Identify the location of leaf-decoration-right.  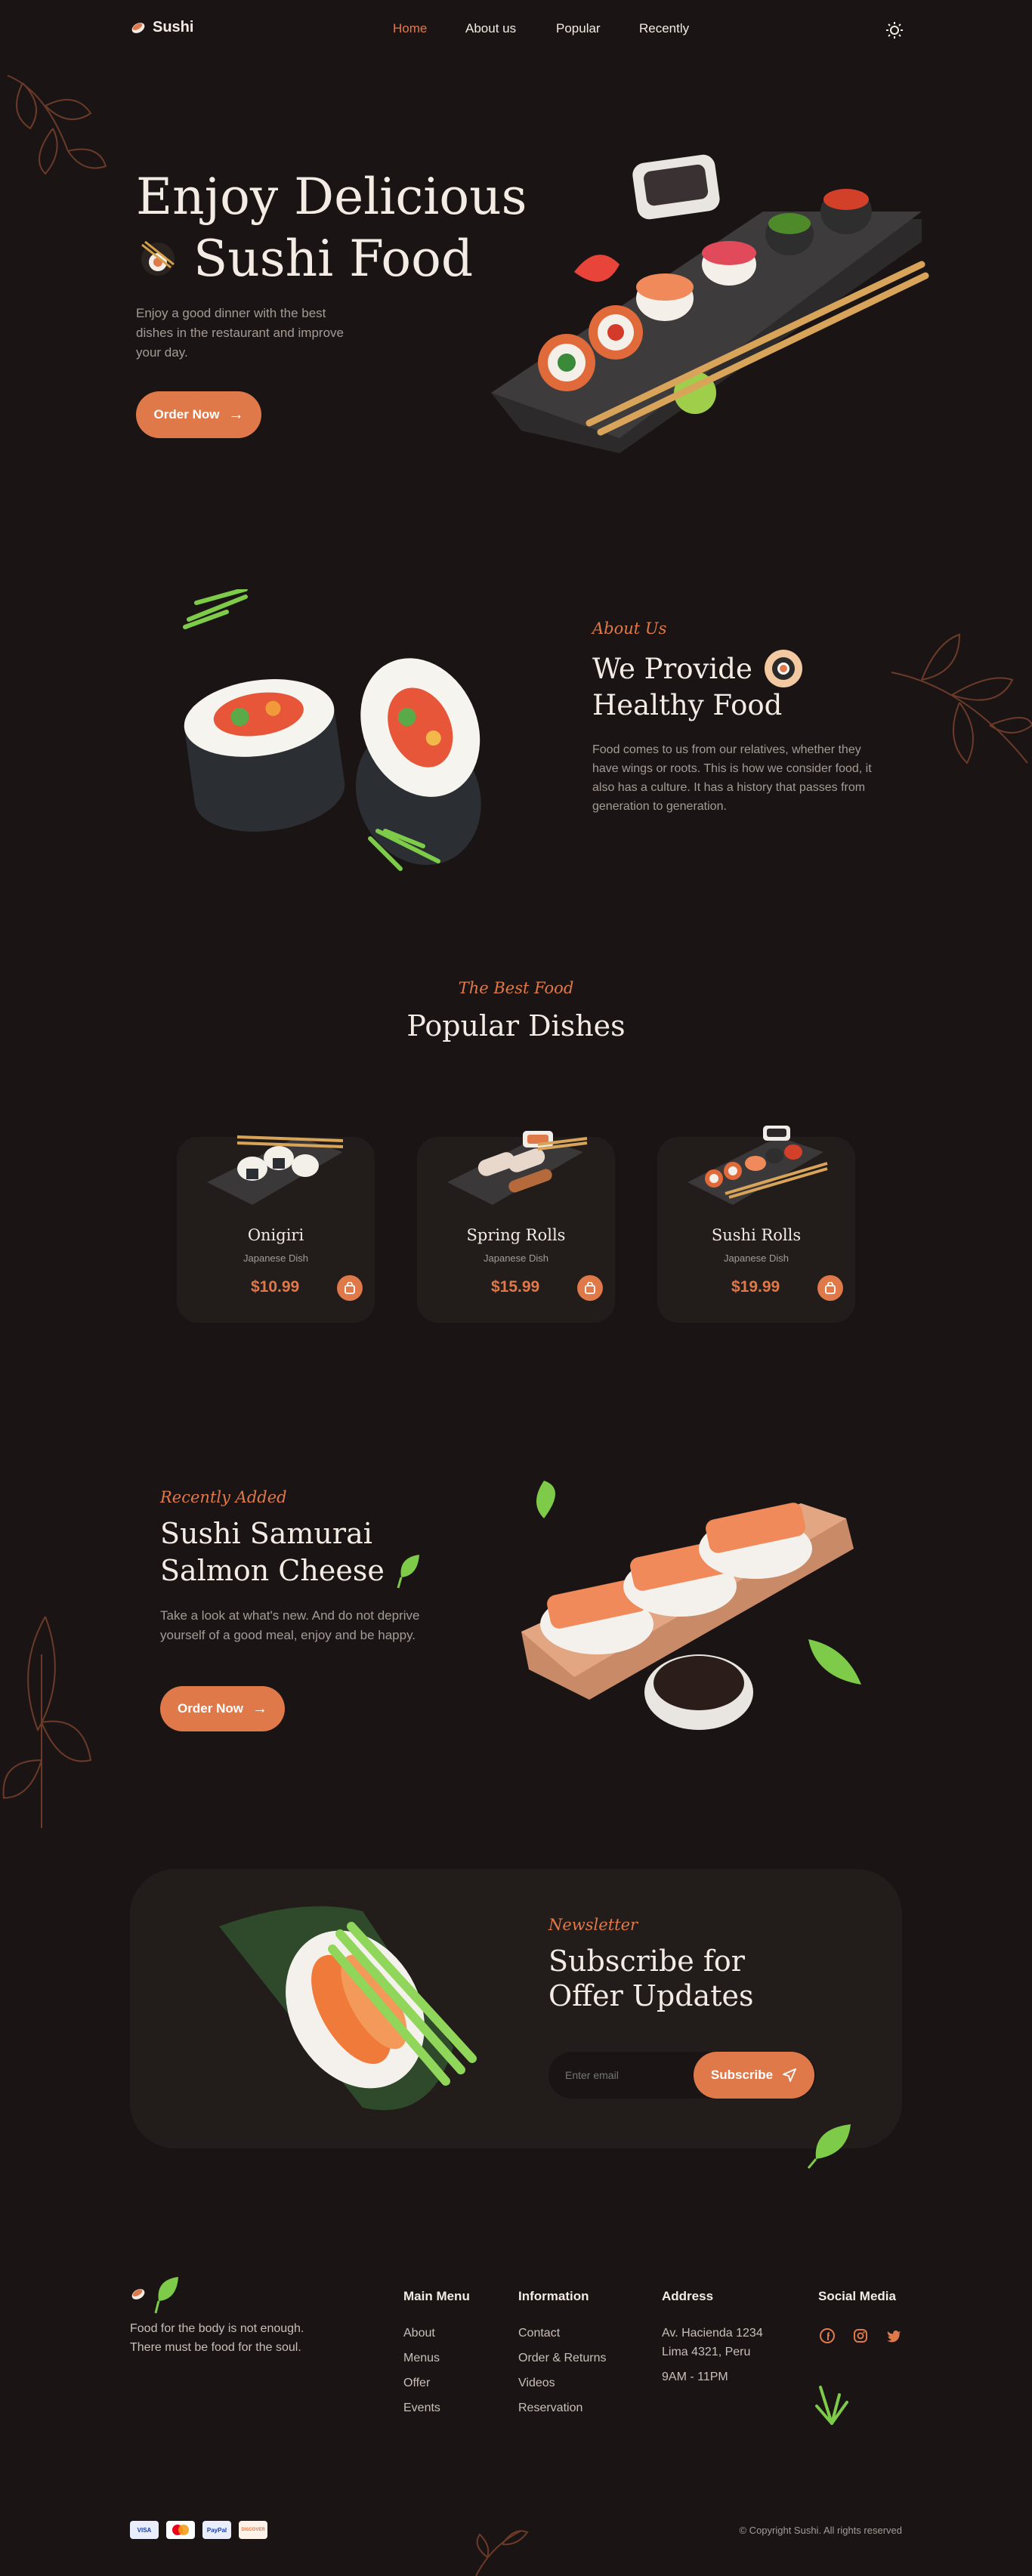
(961, 698).